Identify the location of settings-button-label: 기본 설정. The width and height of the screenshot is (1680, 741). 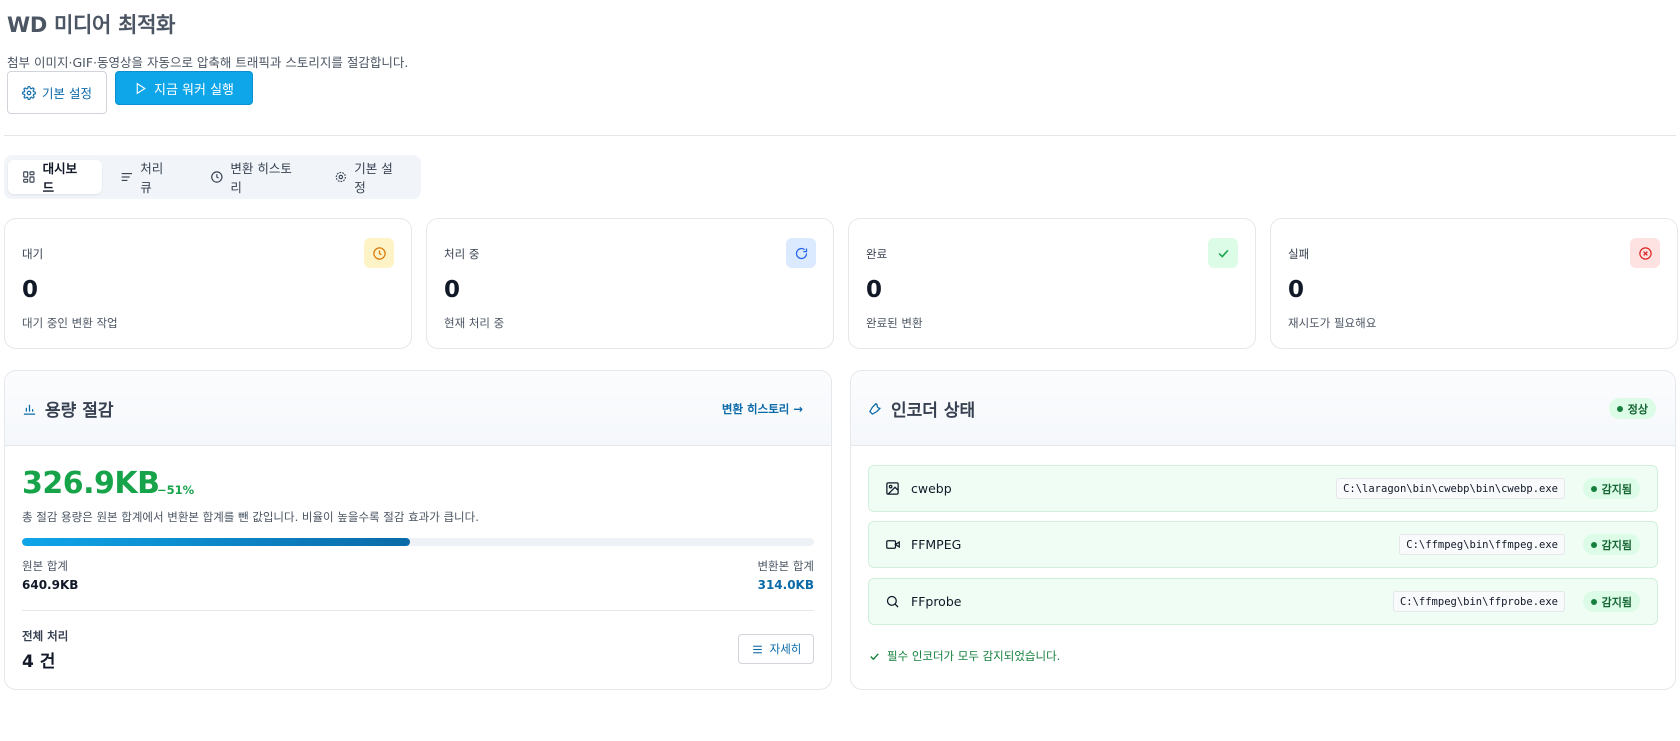
(67, 93).